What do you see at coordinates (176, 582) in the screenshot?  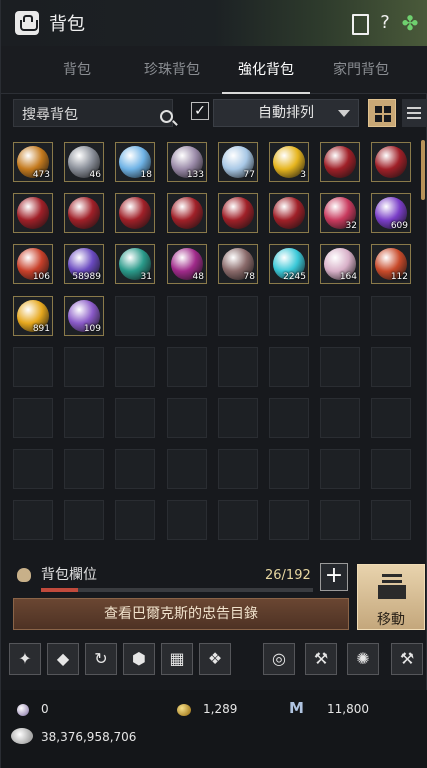 I see `capacity-section: 背包欄位 26/192` at bounding box center [176, 582].